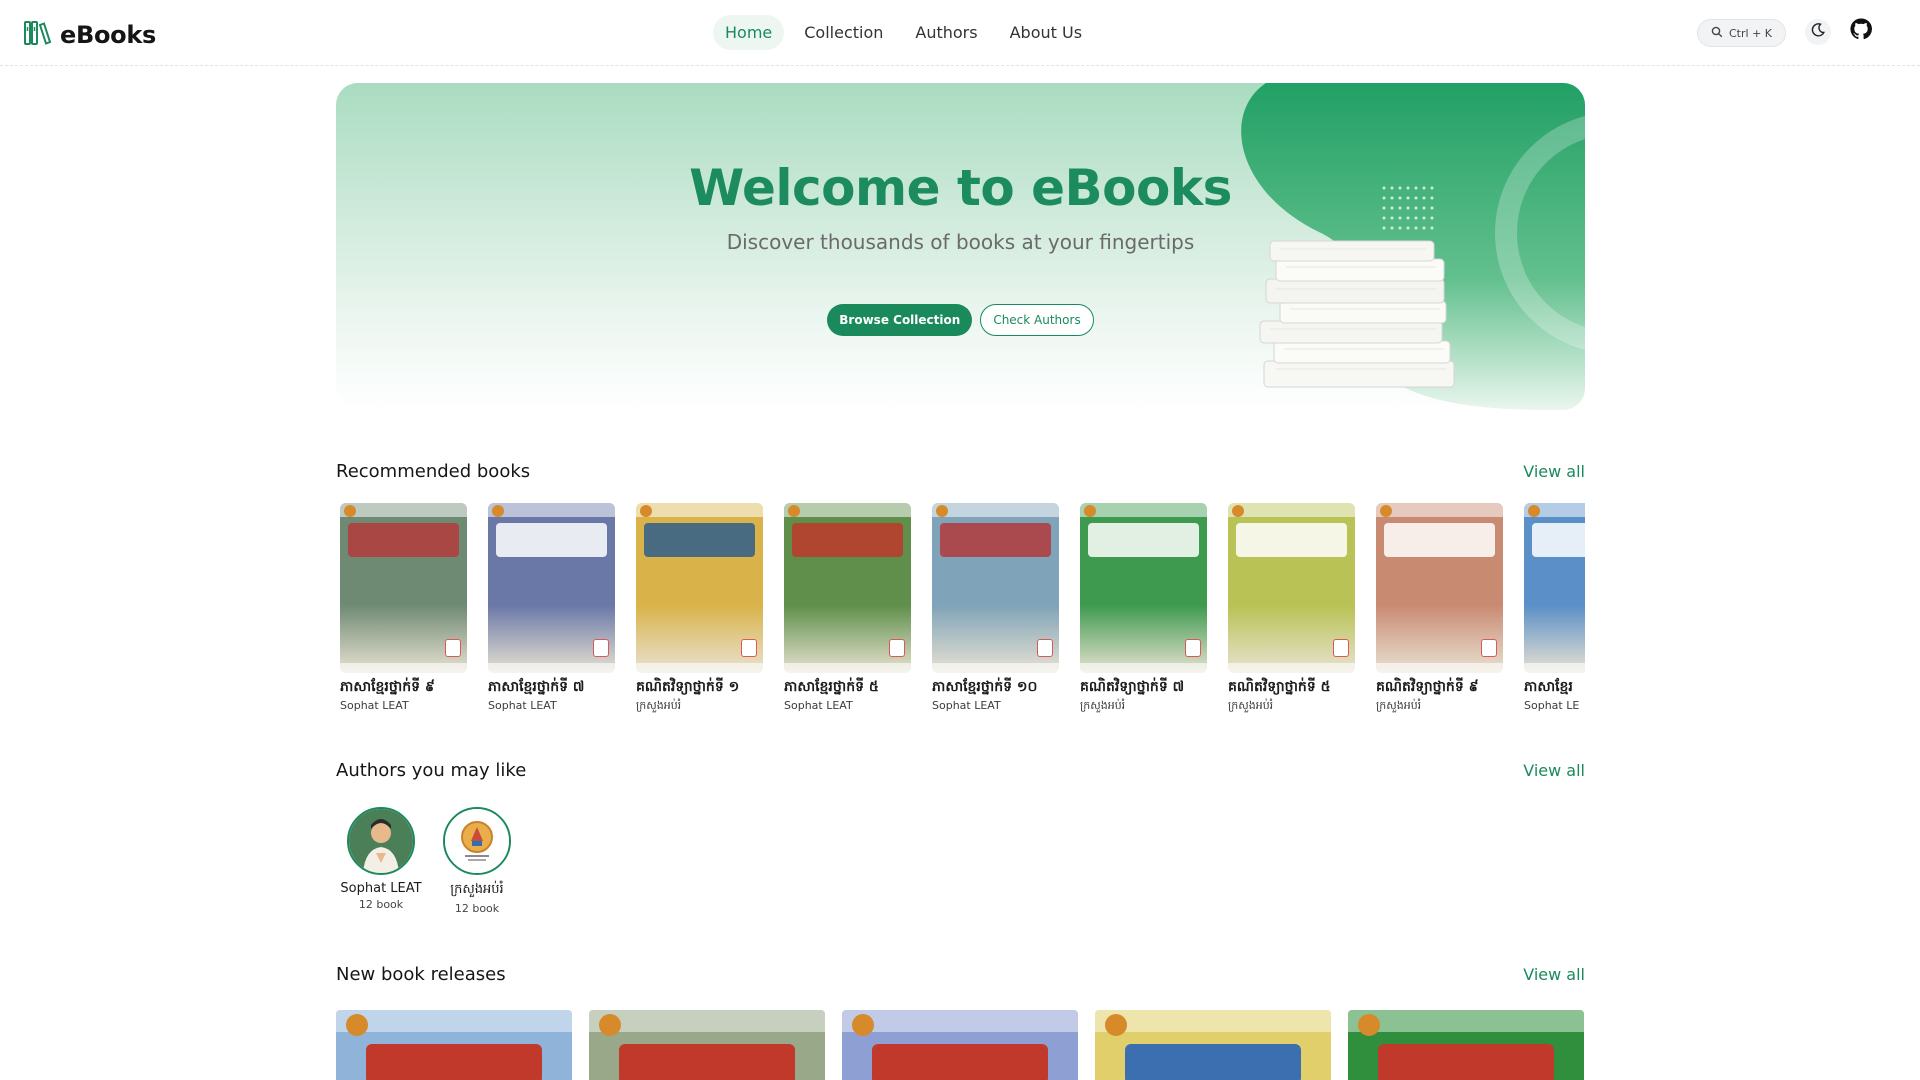 This screenshot has height=1080, width=1920. What do you see at coordinates (387, 687) in the screenshot?
I see `book-title: ភាសាខ្មែរថ្នាក់ទី ៩` at bounding box center [387, 687].